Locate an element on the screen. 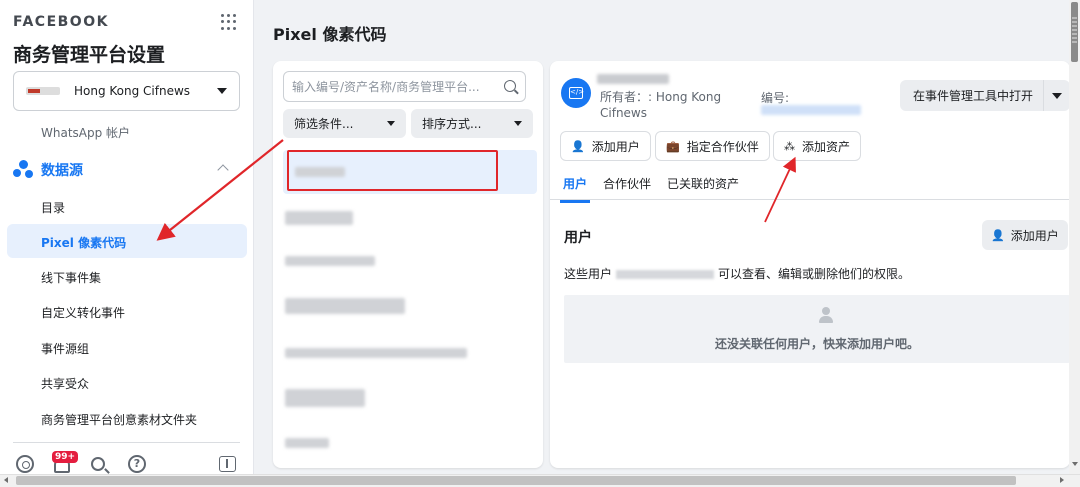  open-in-events-manager-button: 在事件管理工具中打开 is located at coordinates (973, 95).